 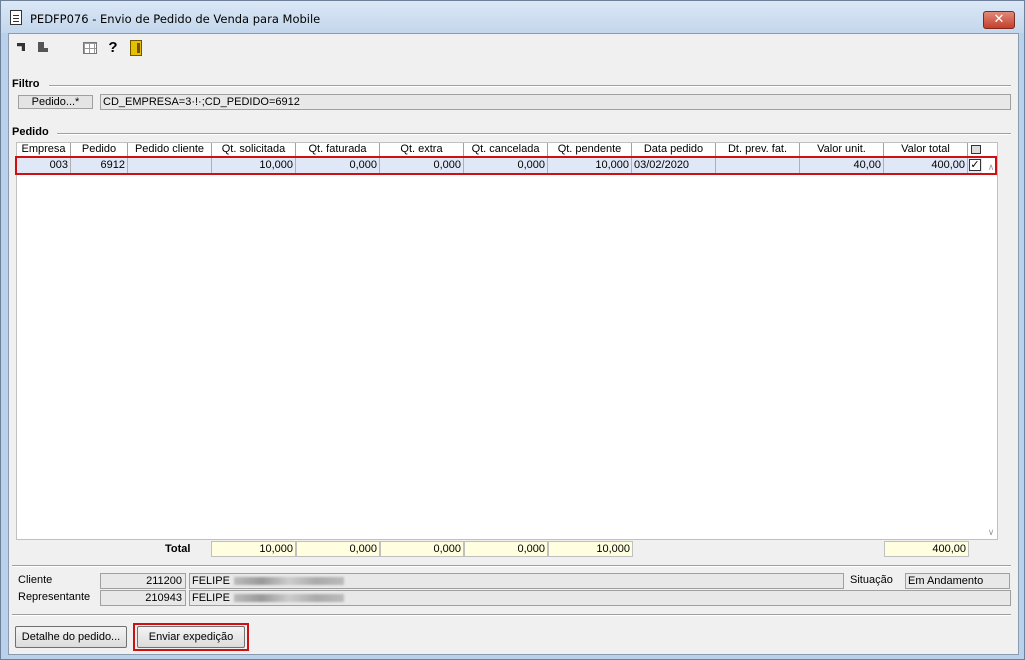 I want to click on cell-pedido-cliente, so click(x=170, y=165).